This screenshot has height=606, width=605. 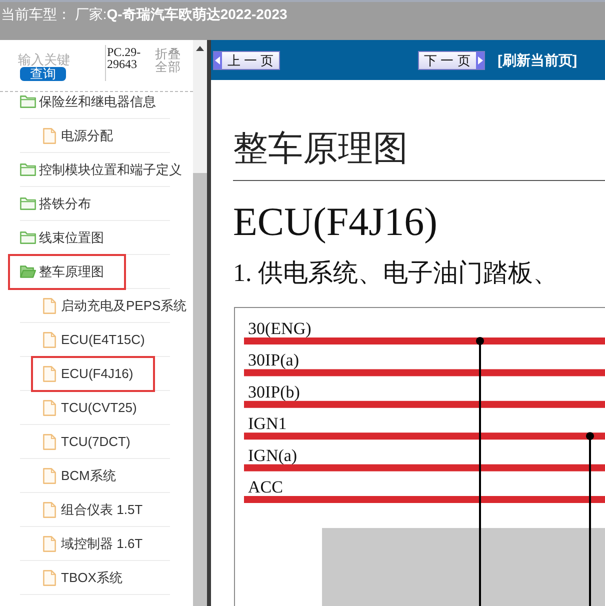 I want to click on section-heading: 1. 供电系统、电子油门踏板、, so click(x=396, y=274).